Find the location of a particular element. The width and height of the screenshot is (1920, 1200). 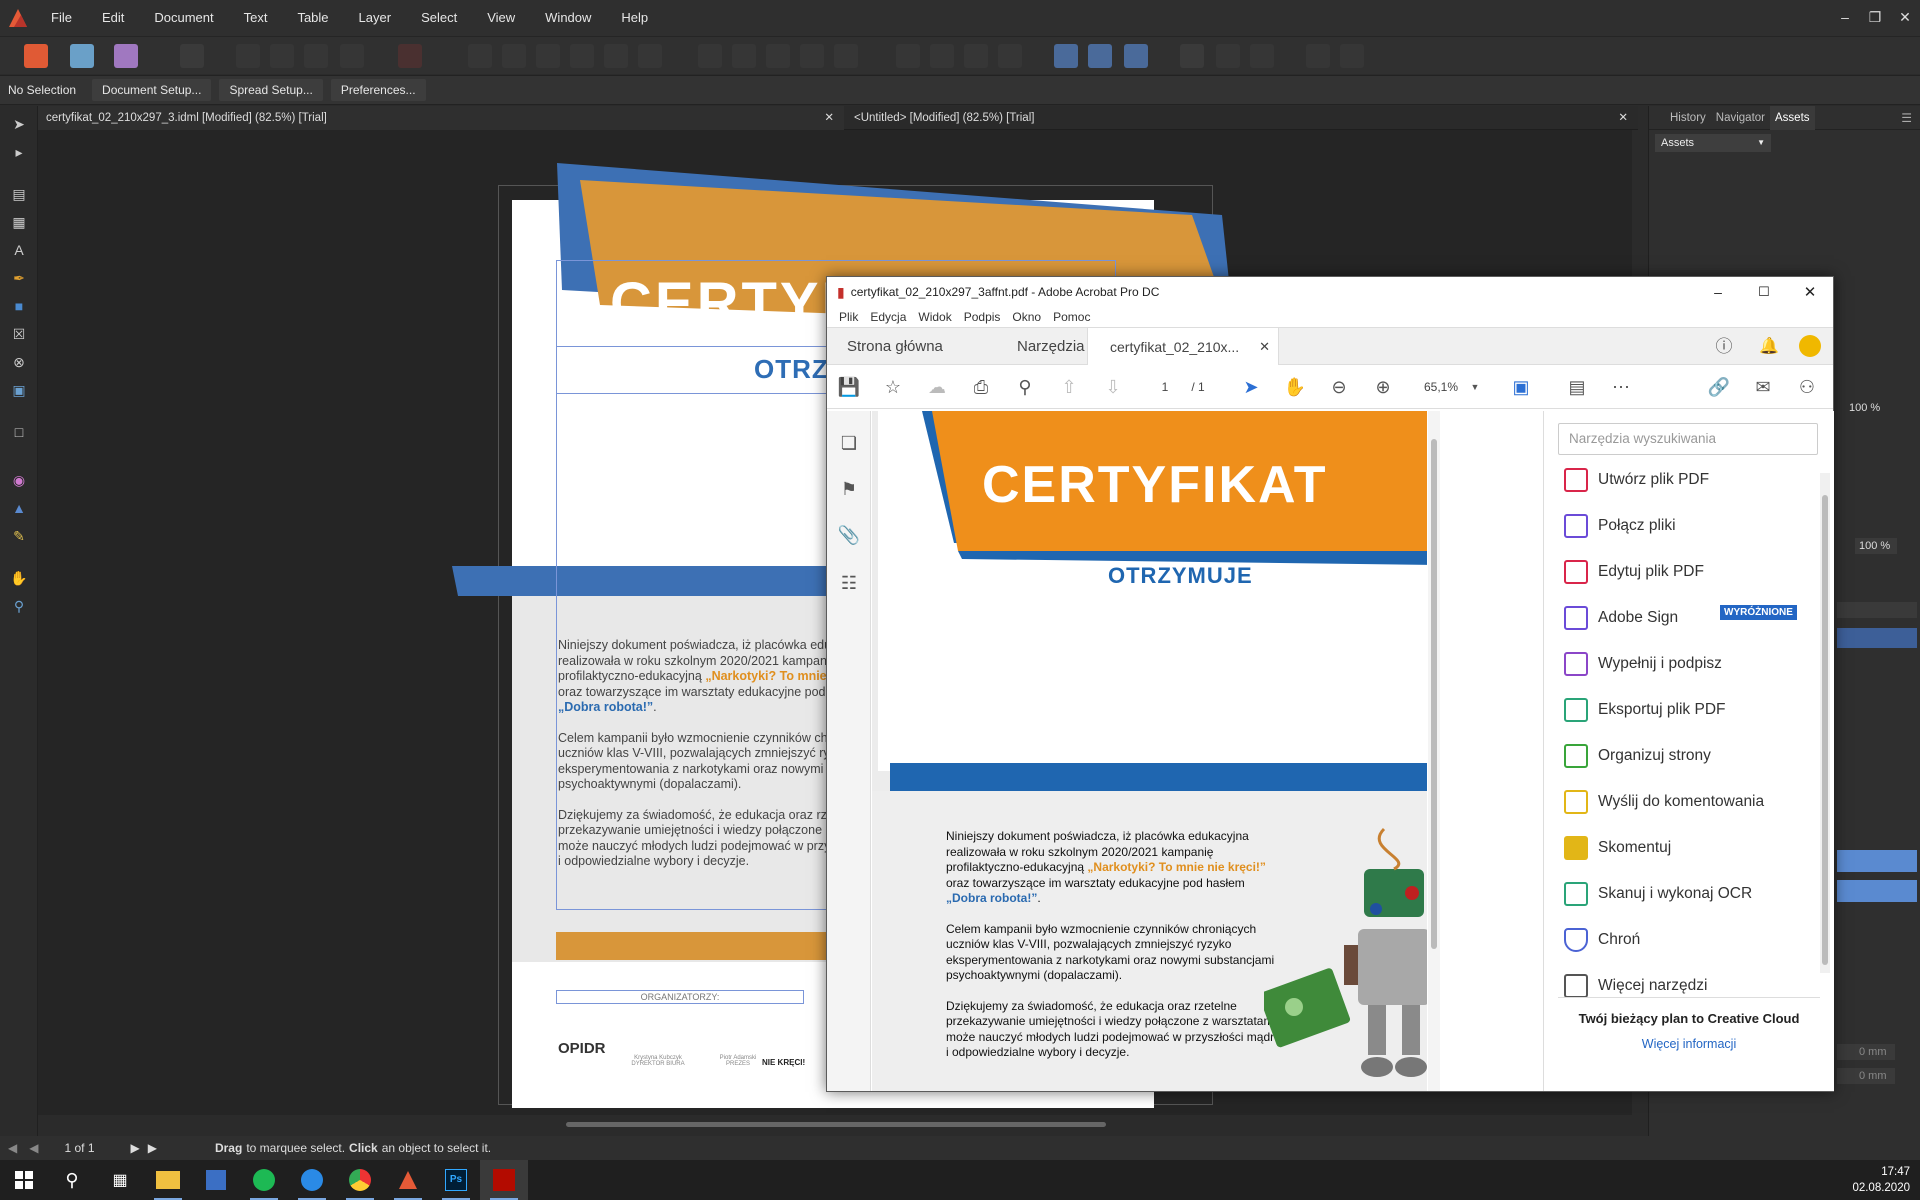

snapping-magnet-icon is located at coordinates (410, 56).